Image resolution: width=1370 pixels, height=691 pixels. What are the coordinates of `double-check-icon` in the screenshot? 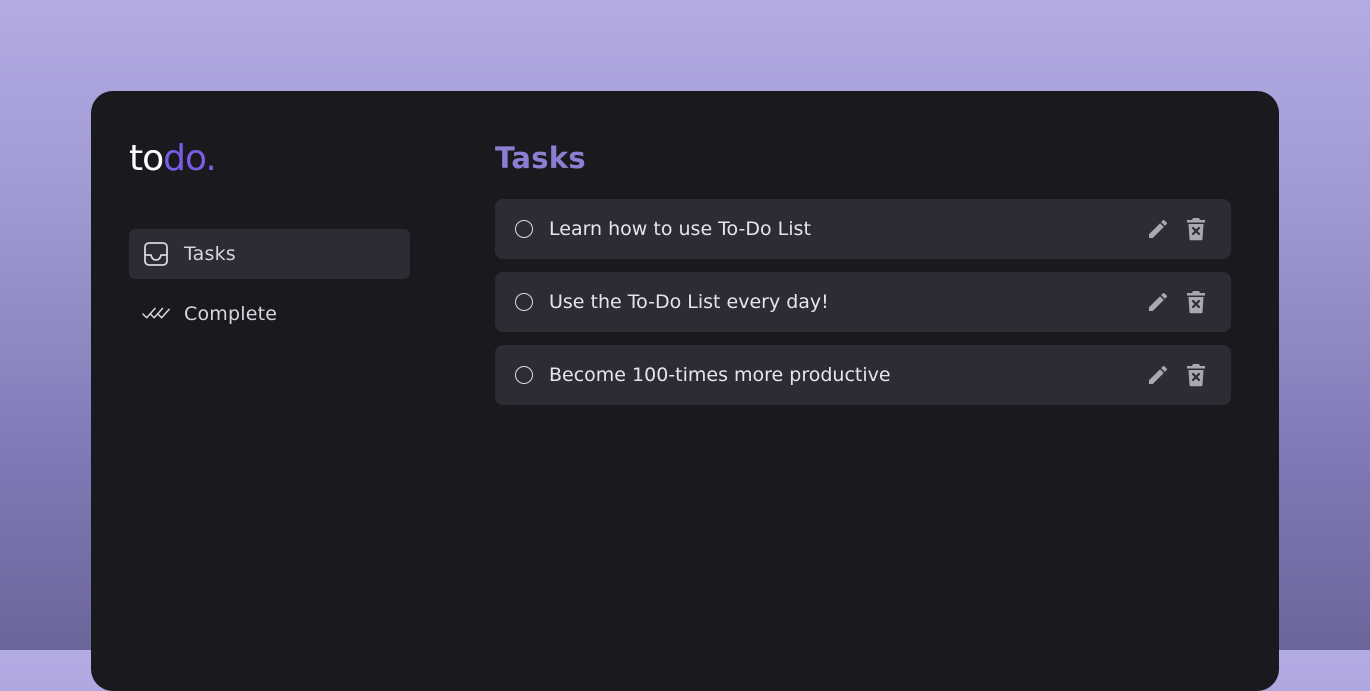 It's located at (156, 314).